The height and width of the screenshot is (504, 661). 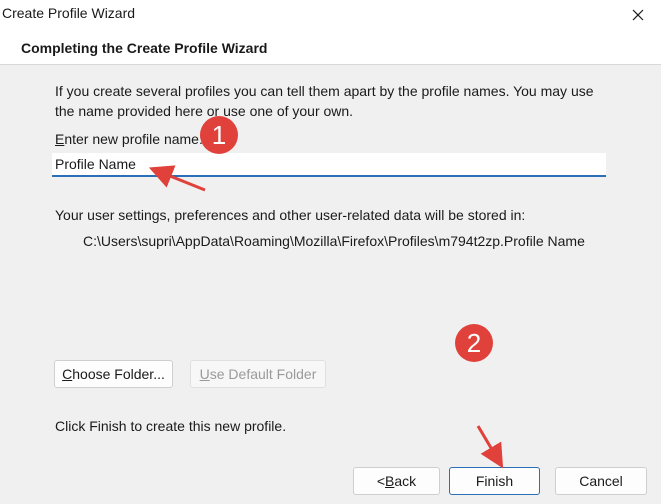 I want to click on back-accel: B, so click(x=390, y=481).